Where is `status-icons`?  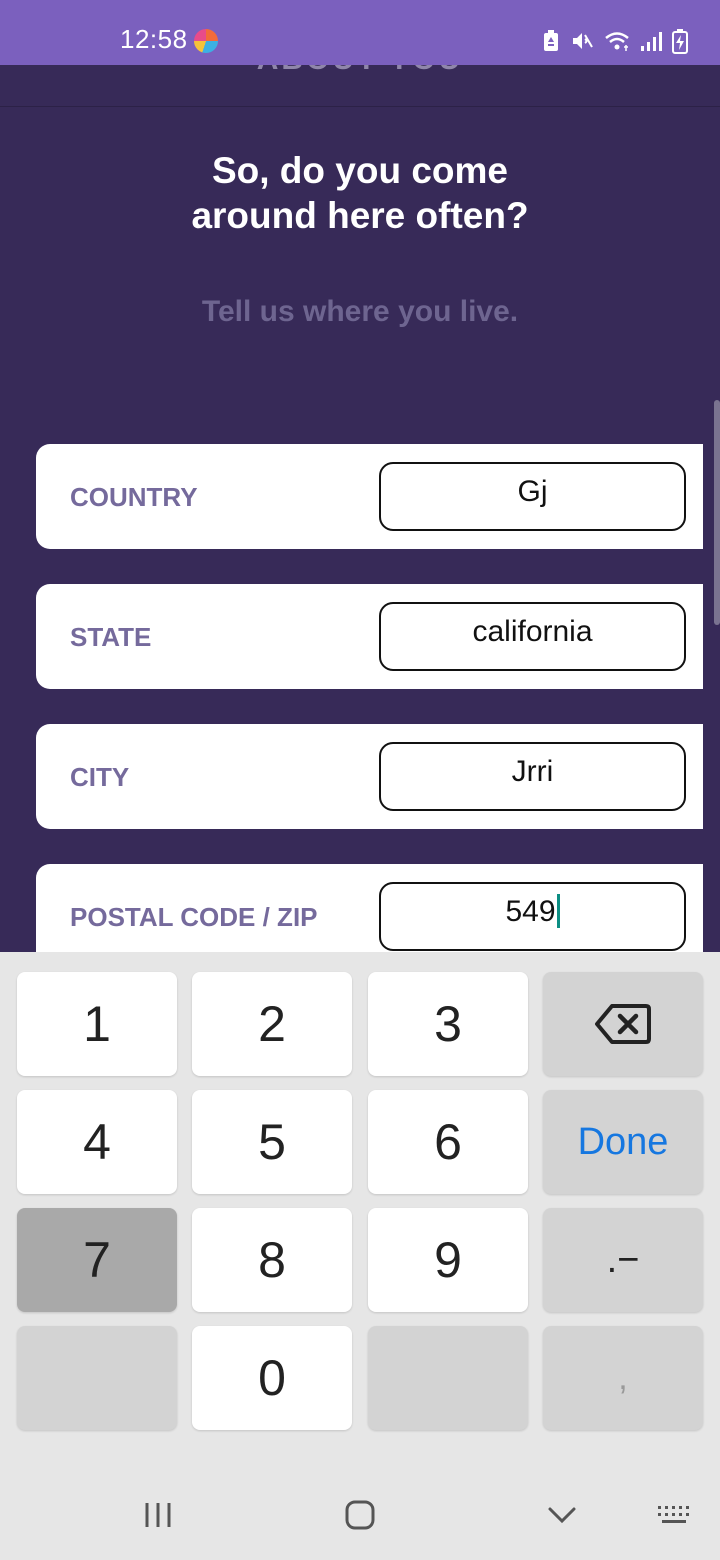 status-icons is located at coordinates (615, 41).